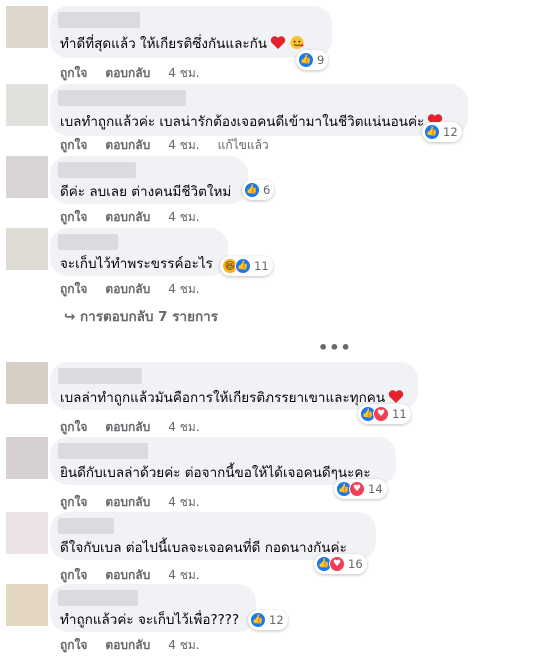 This screenshot has height=658, width=534. I want to click on reaction-summary: 👍 6, so click(258, 190).